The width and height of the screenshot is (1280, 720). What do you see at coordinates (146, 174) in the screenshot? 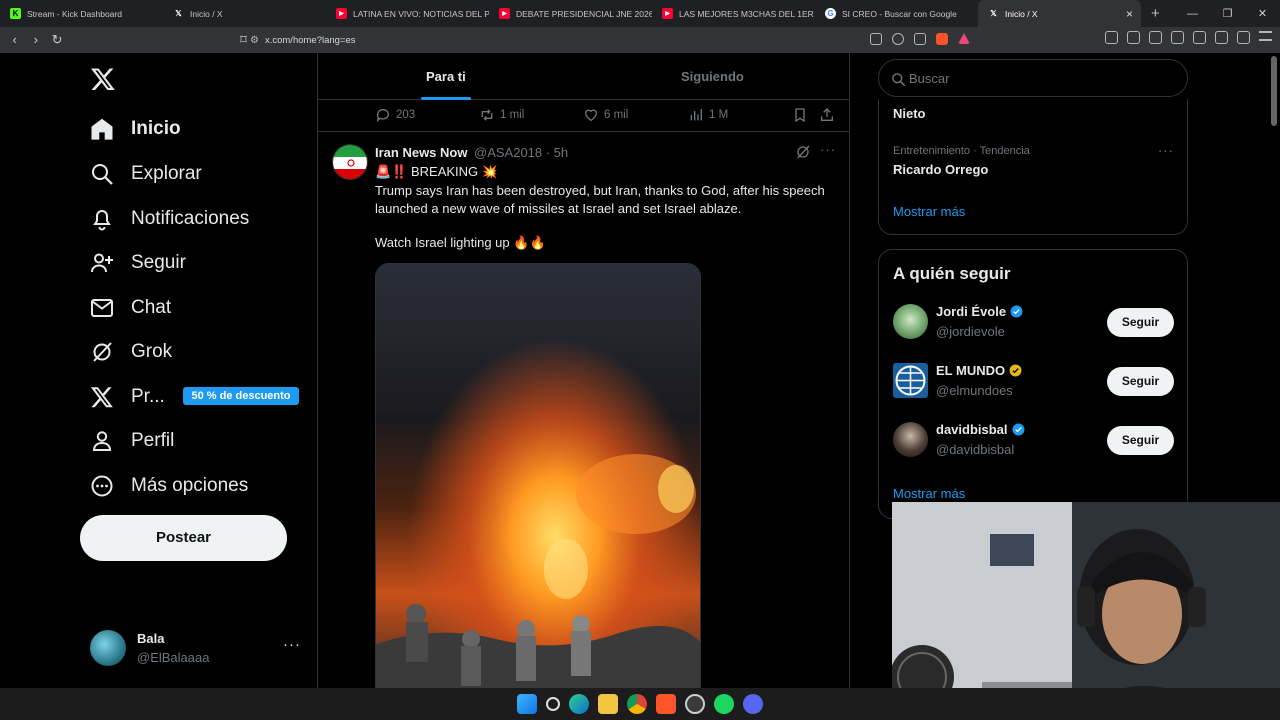
I see `sidebar-item-explorar: Explorar` at bounding box center [146, 174].